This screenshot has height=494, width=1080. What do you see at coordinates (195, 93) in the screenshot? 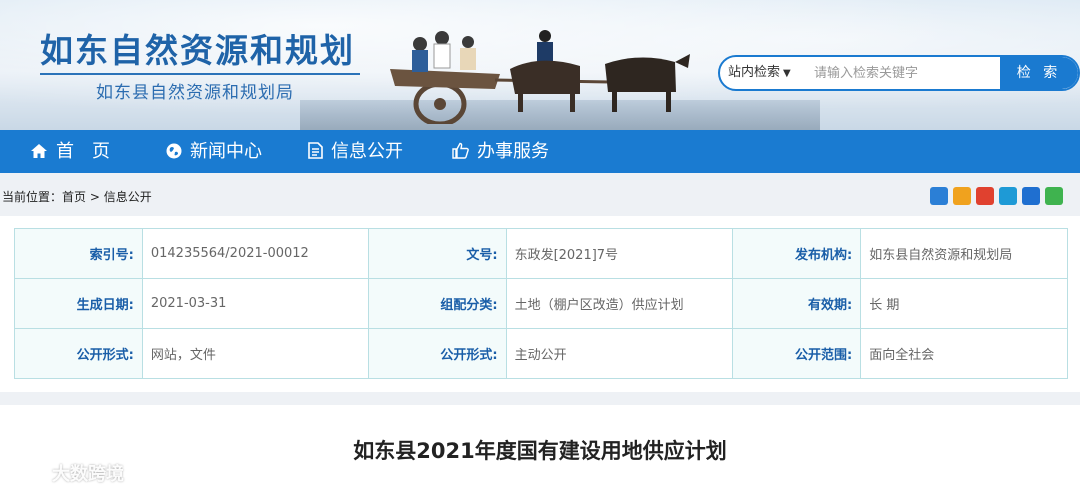
I see `site-logo-subtitle: 如东县自然资源和规划局` at bounding box center [195, 93].